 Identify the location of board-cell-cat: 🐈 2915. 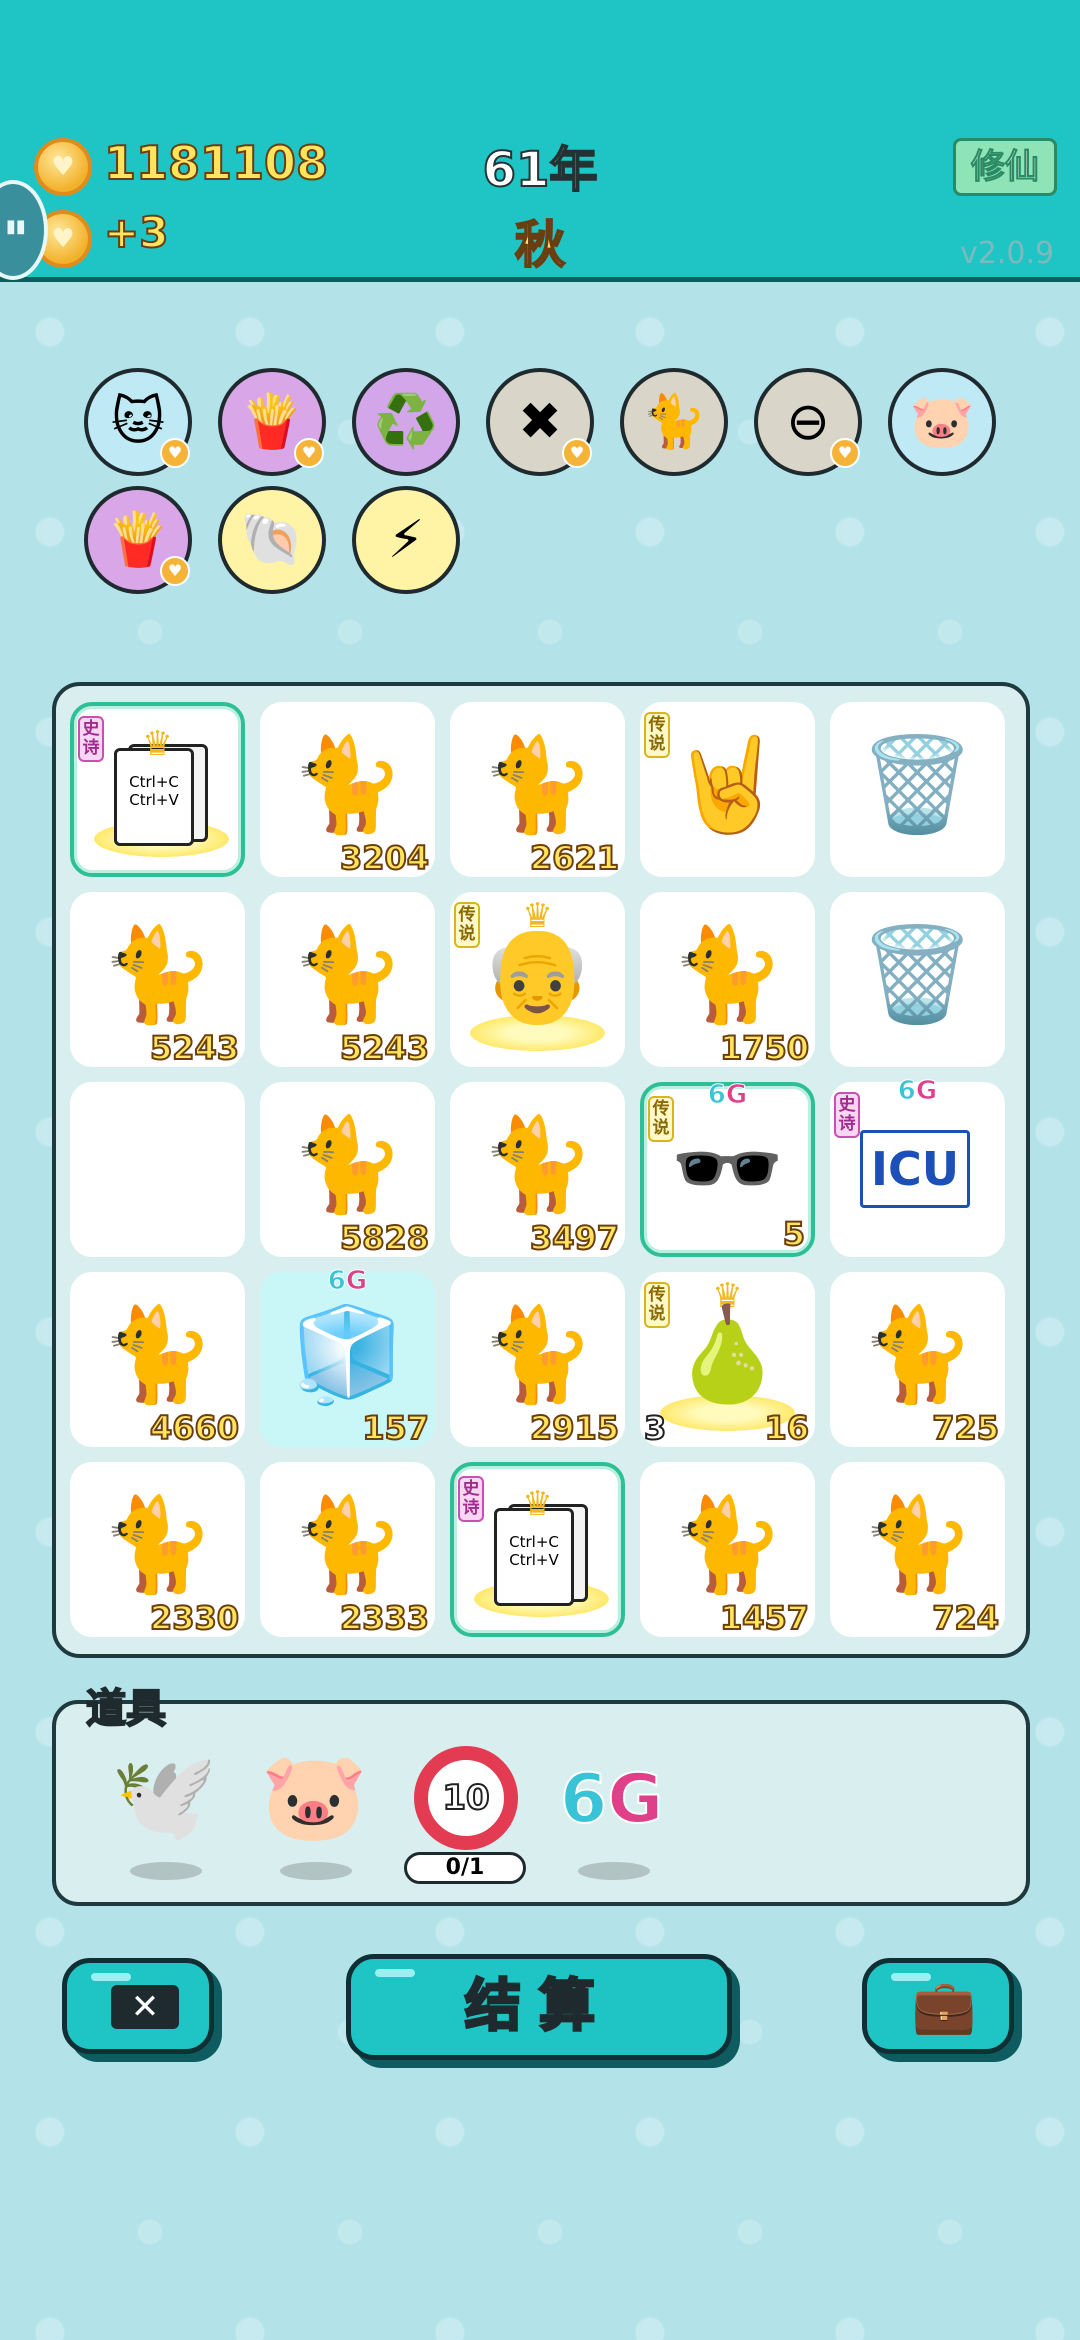
(537, 1360).